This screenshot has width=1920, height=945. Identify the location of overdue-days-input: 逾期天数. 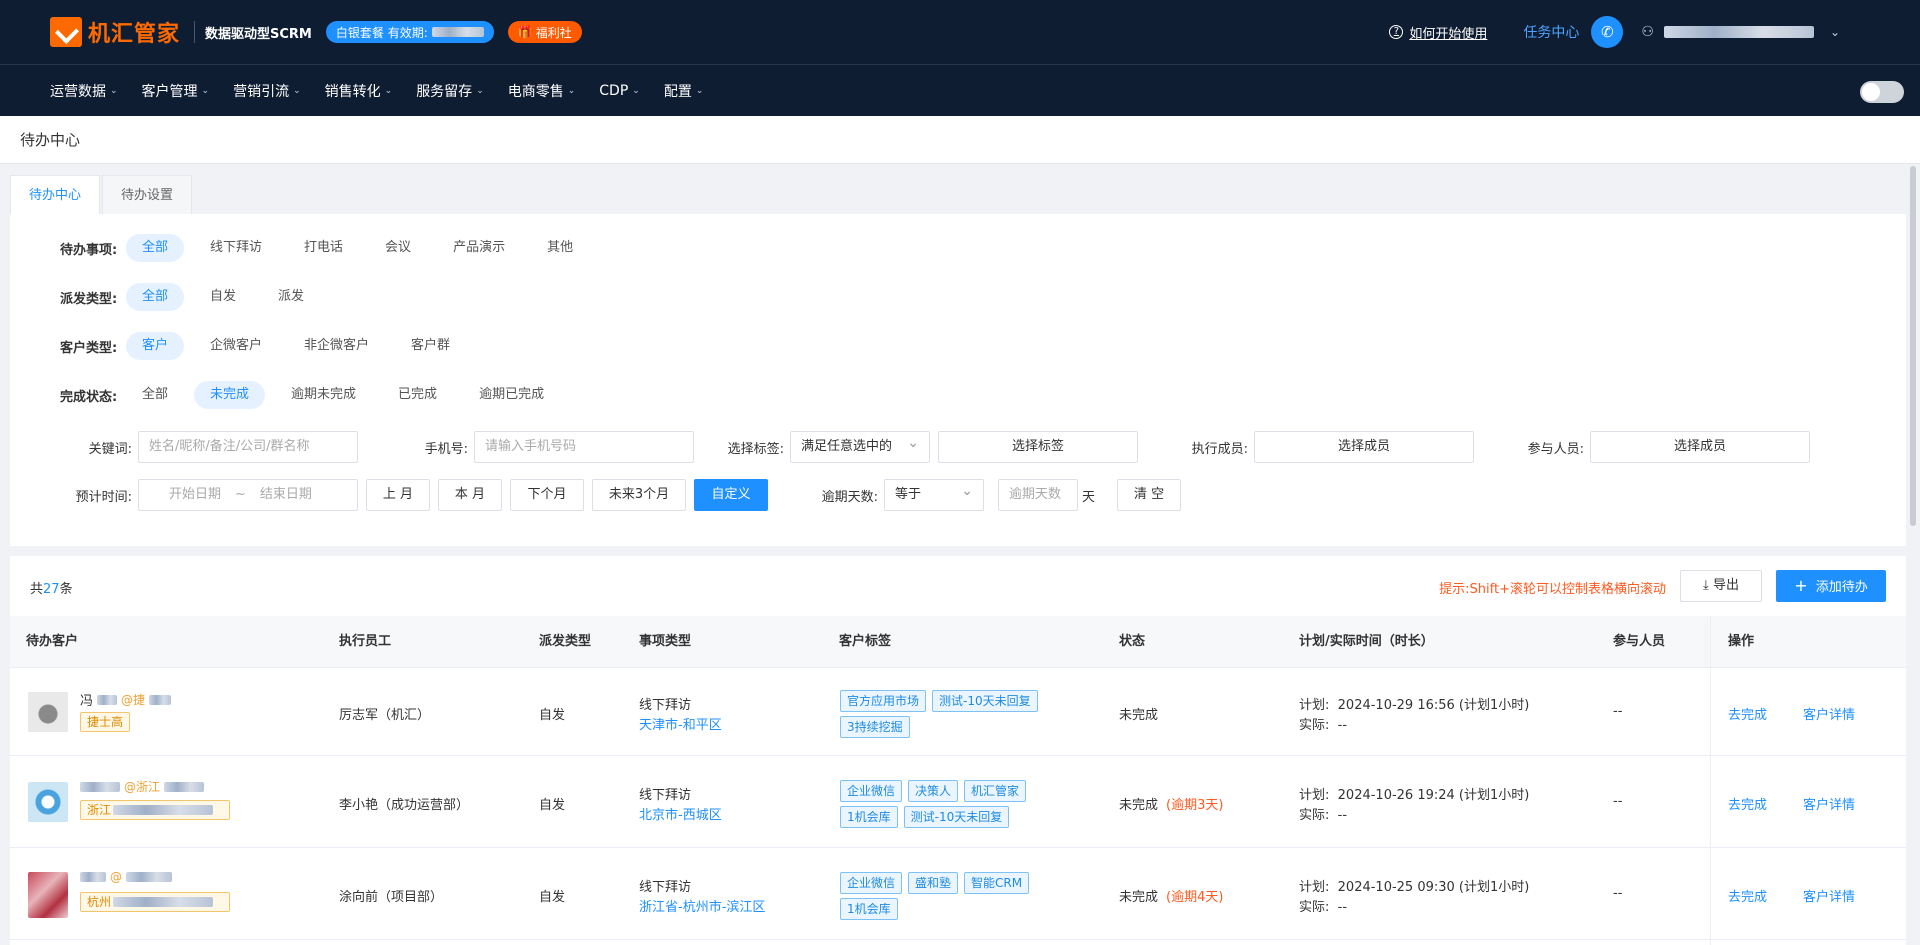
(1038, 495).